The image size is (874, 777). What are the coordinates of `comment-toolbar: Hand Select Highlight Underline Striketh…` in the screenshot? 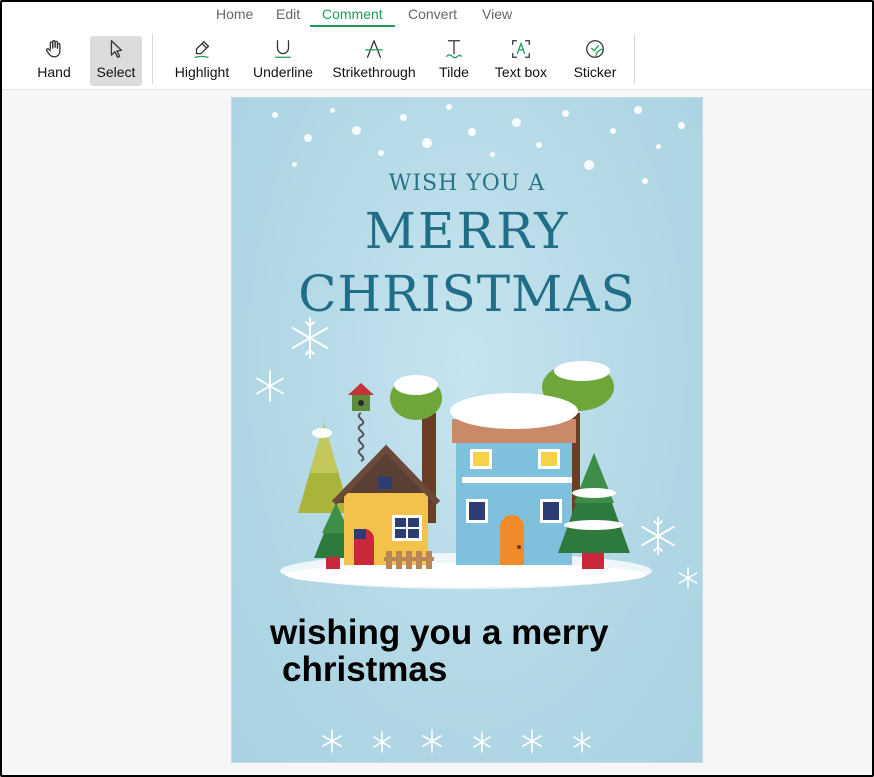 It's located at (437, 59).